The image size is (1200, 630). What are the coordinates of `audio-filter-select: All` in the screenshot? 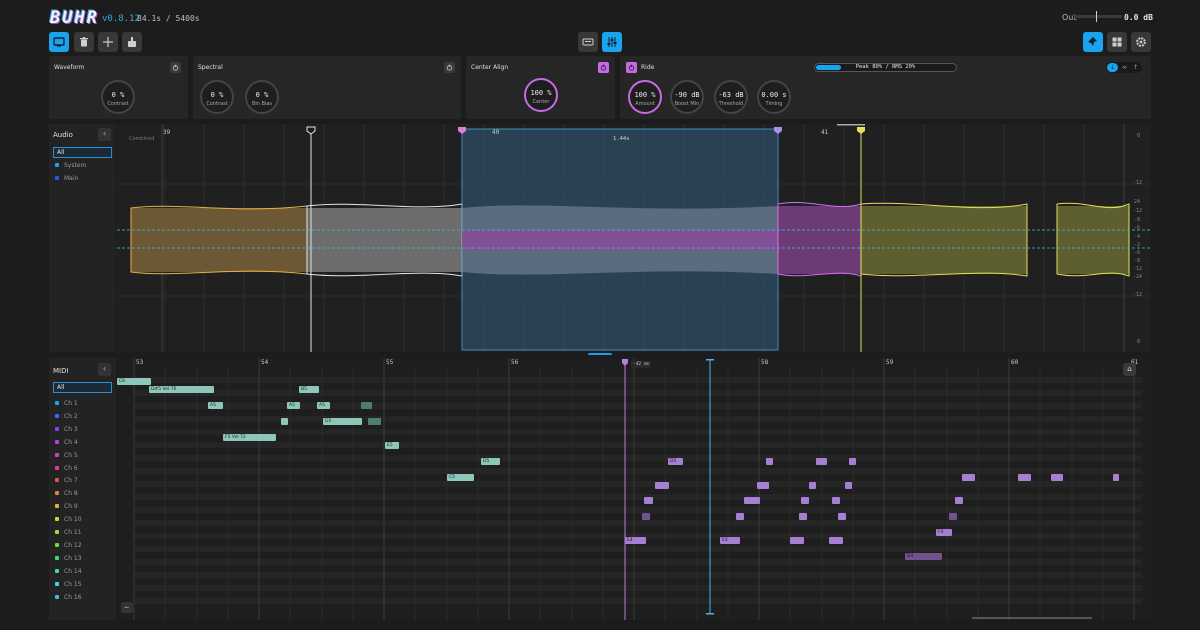 It's located at (82, 152).